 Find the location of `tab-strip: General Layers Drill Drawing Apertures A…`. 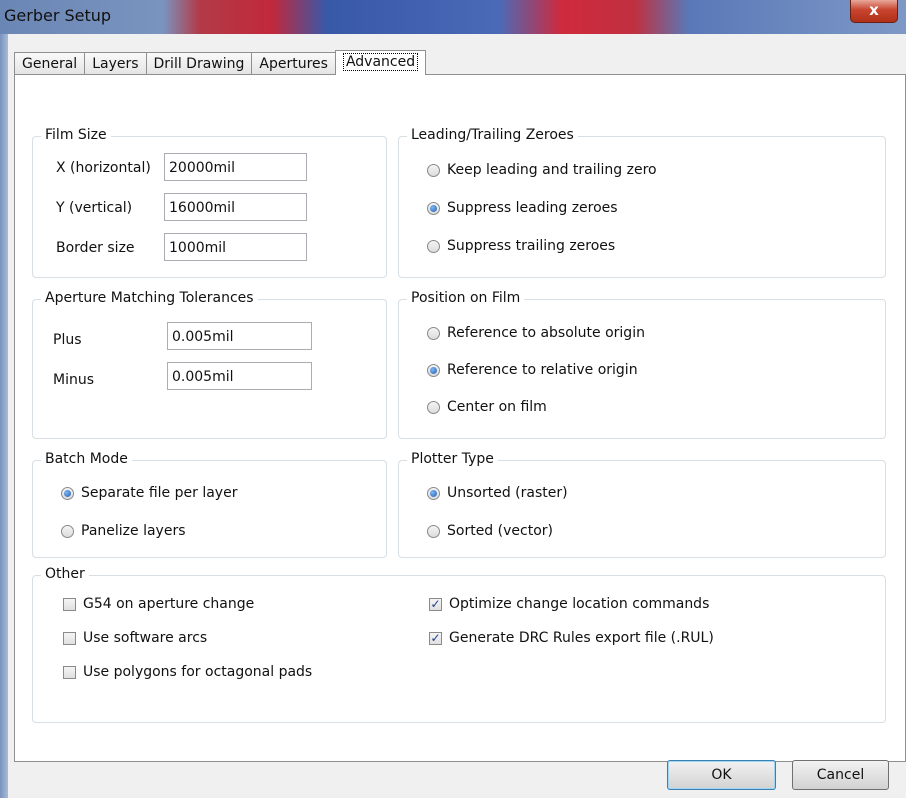

tab-strip: General Layers Drill Drawing Apertures A… is located at coordinates (220, 62).